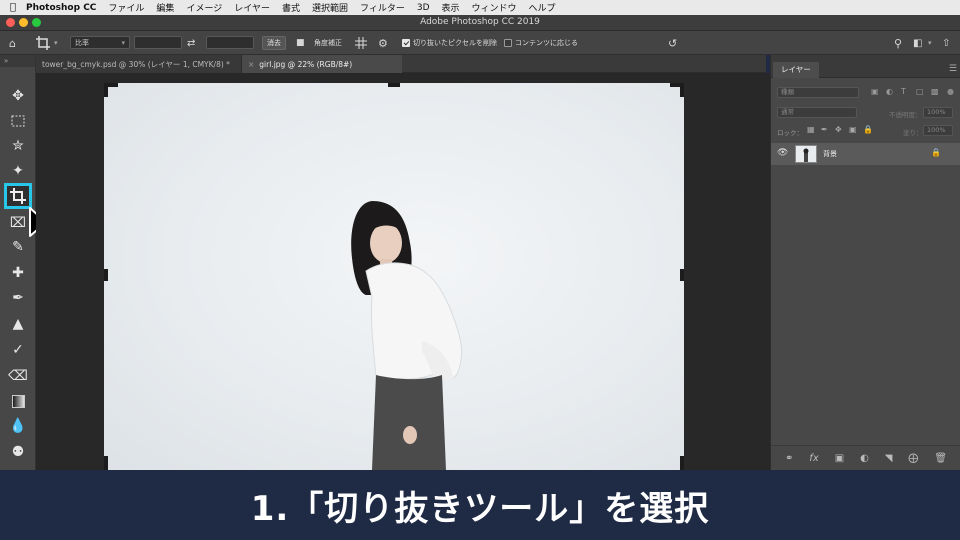 The width and height of the screenshot is (960, 540). What do you see at coordinates (383, 43) in the screenshot?
I see `crop-settings-gear-icon: ⚙` at bounding box center [383, 43].